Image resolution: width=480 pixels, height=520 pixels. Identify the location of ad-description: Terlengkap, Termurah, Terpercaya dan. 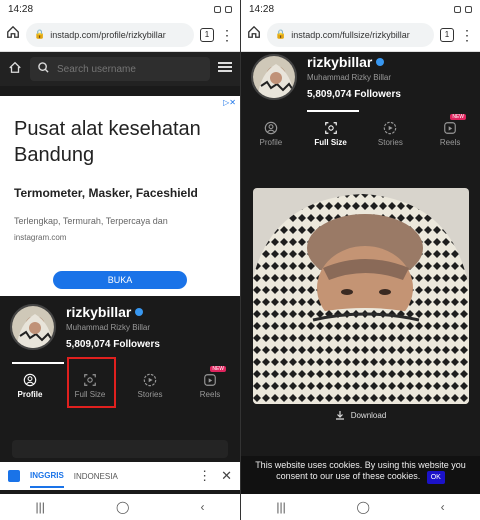
(91, 221).